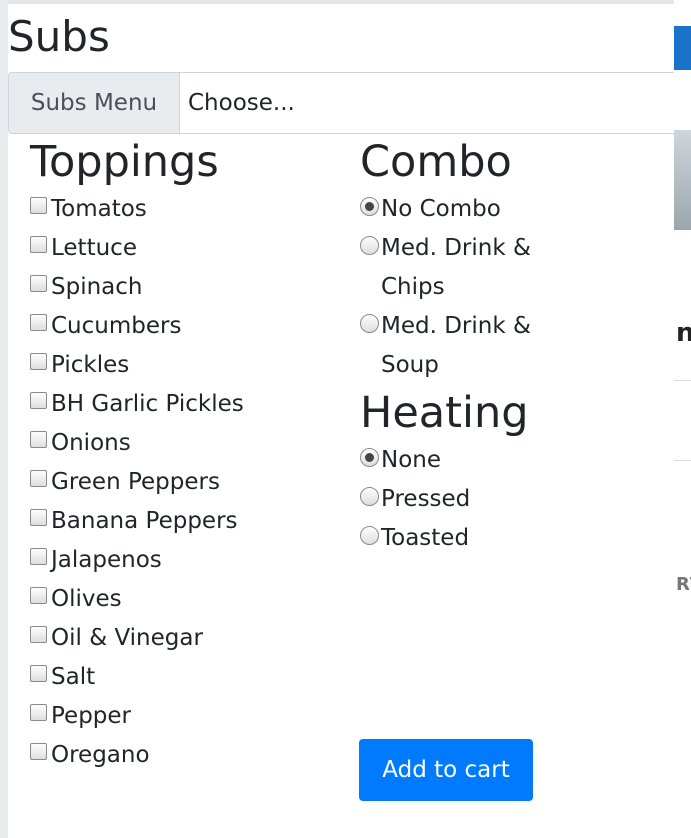 The image size is (691, 838). I want to click on option-label: Onions, so click(91, 442).